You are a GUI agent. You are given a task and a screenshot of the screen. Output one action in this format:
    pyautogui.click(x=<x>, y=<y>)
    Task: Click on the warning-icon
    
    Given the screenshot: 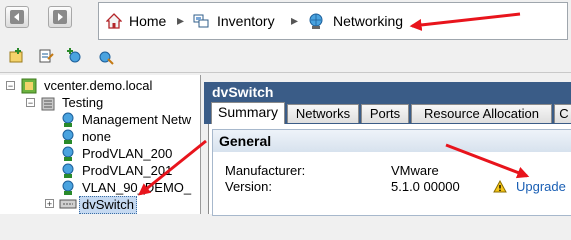 What is the action you would take?
    pyautogui.click(x=500, y=186)
    